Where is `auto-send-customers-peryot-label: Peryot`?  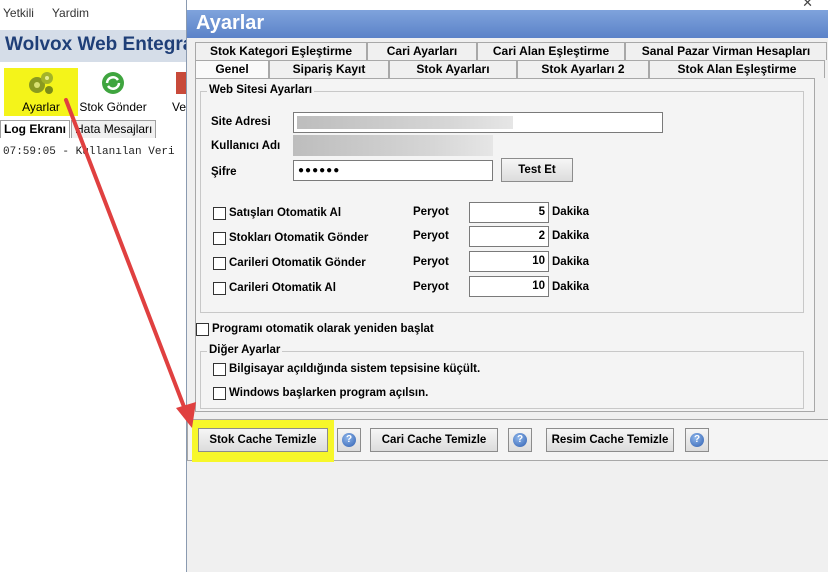
auto-send-customers-peryot-label: Peryot is located at coordinates (431, 262).